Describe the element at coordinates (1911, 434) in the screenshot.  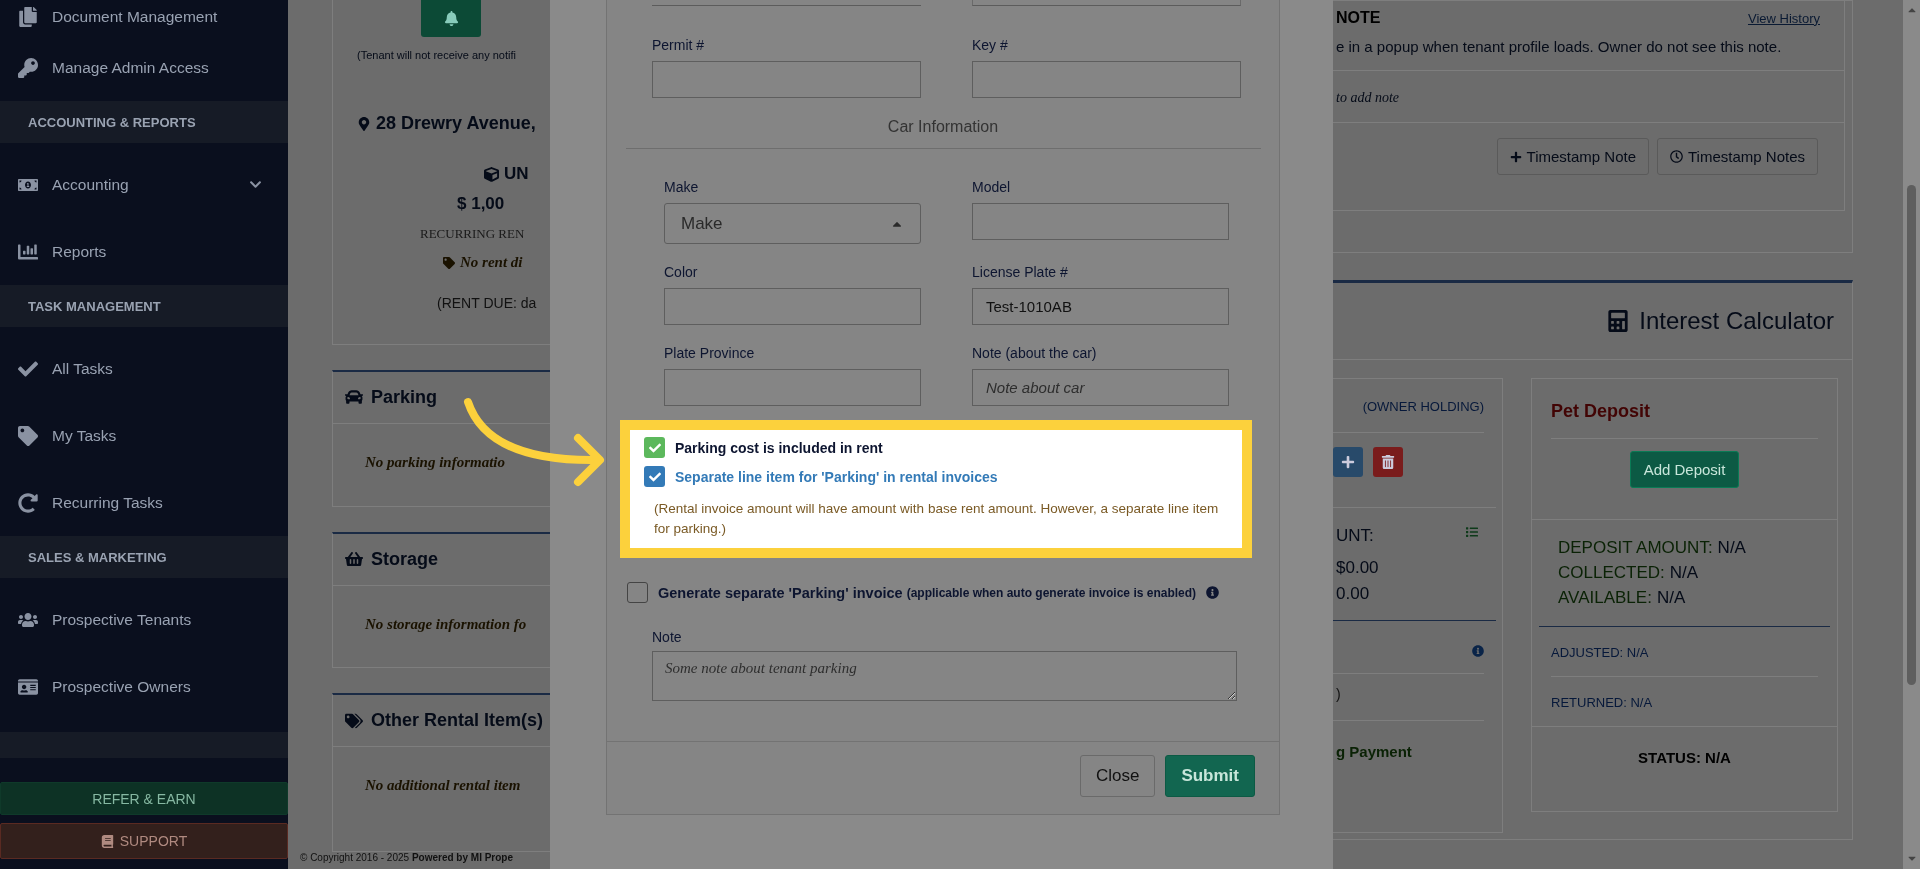
I see `scrollbar-thumb` at that location.